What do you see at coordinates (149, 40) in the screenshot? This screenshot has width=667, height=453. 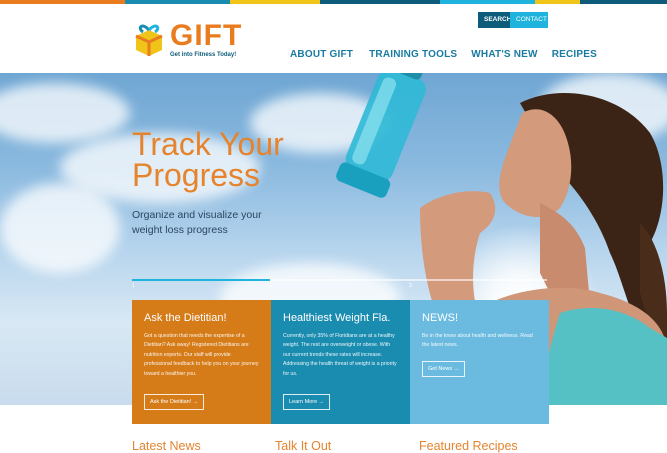 I see `gift-logo-icon` at bounding box center [149, 40].